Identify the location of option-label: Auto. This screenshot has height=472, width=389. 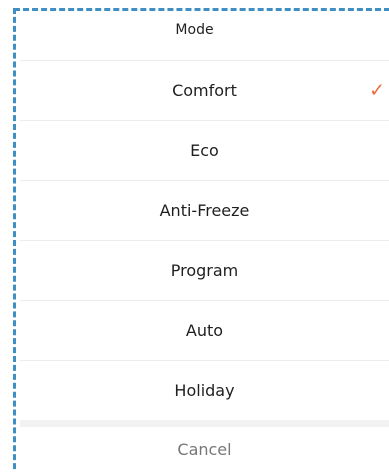
(204, 330).